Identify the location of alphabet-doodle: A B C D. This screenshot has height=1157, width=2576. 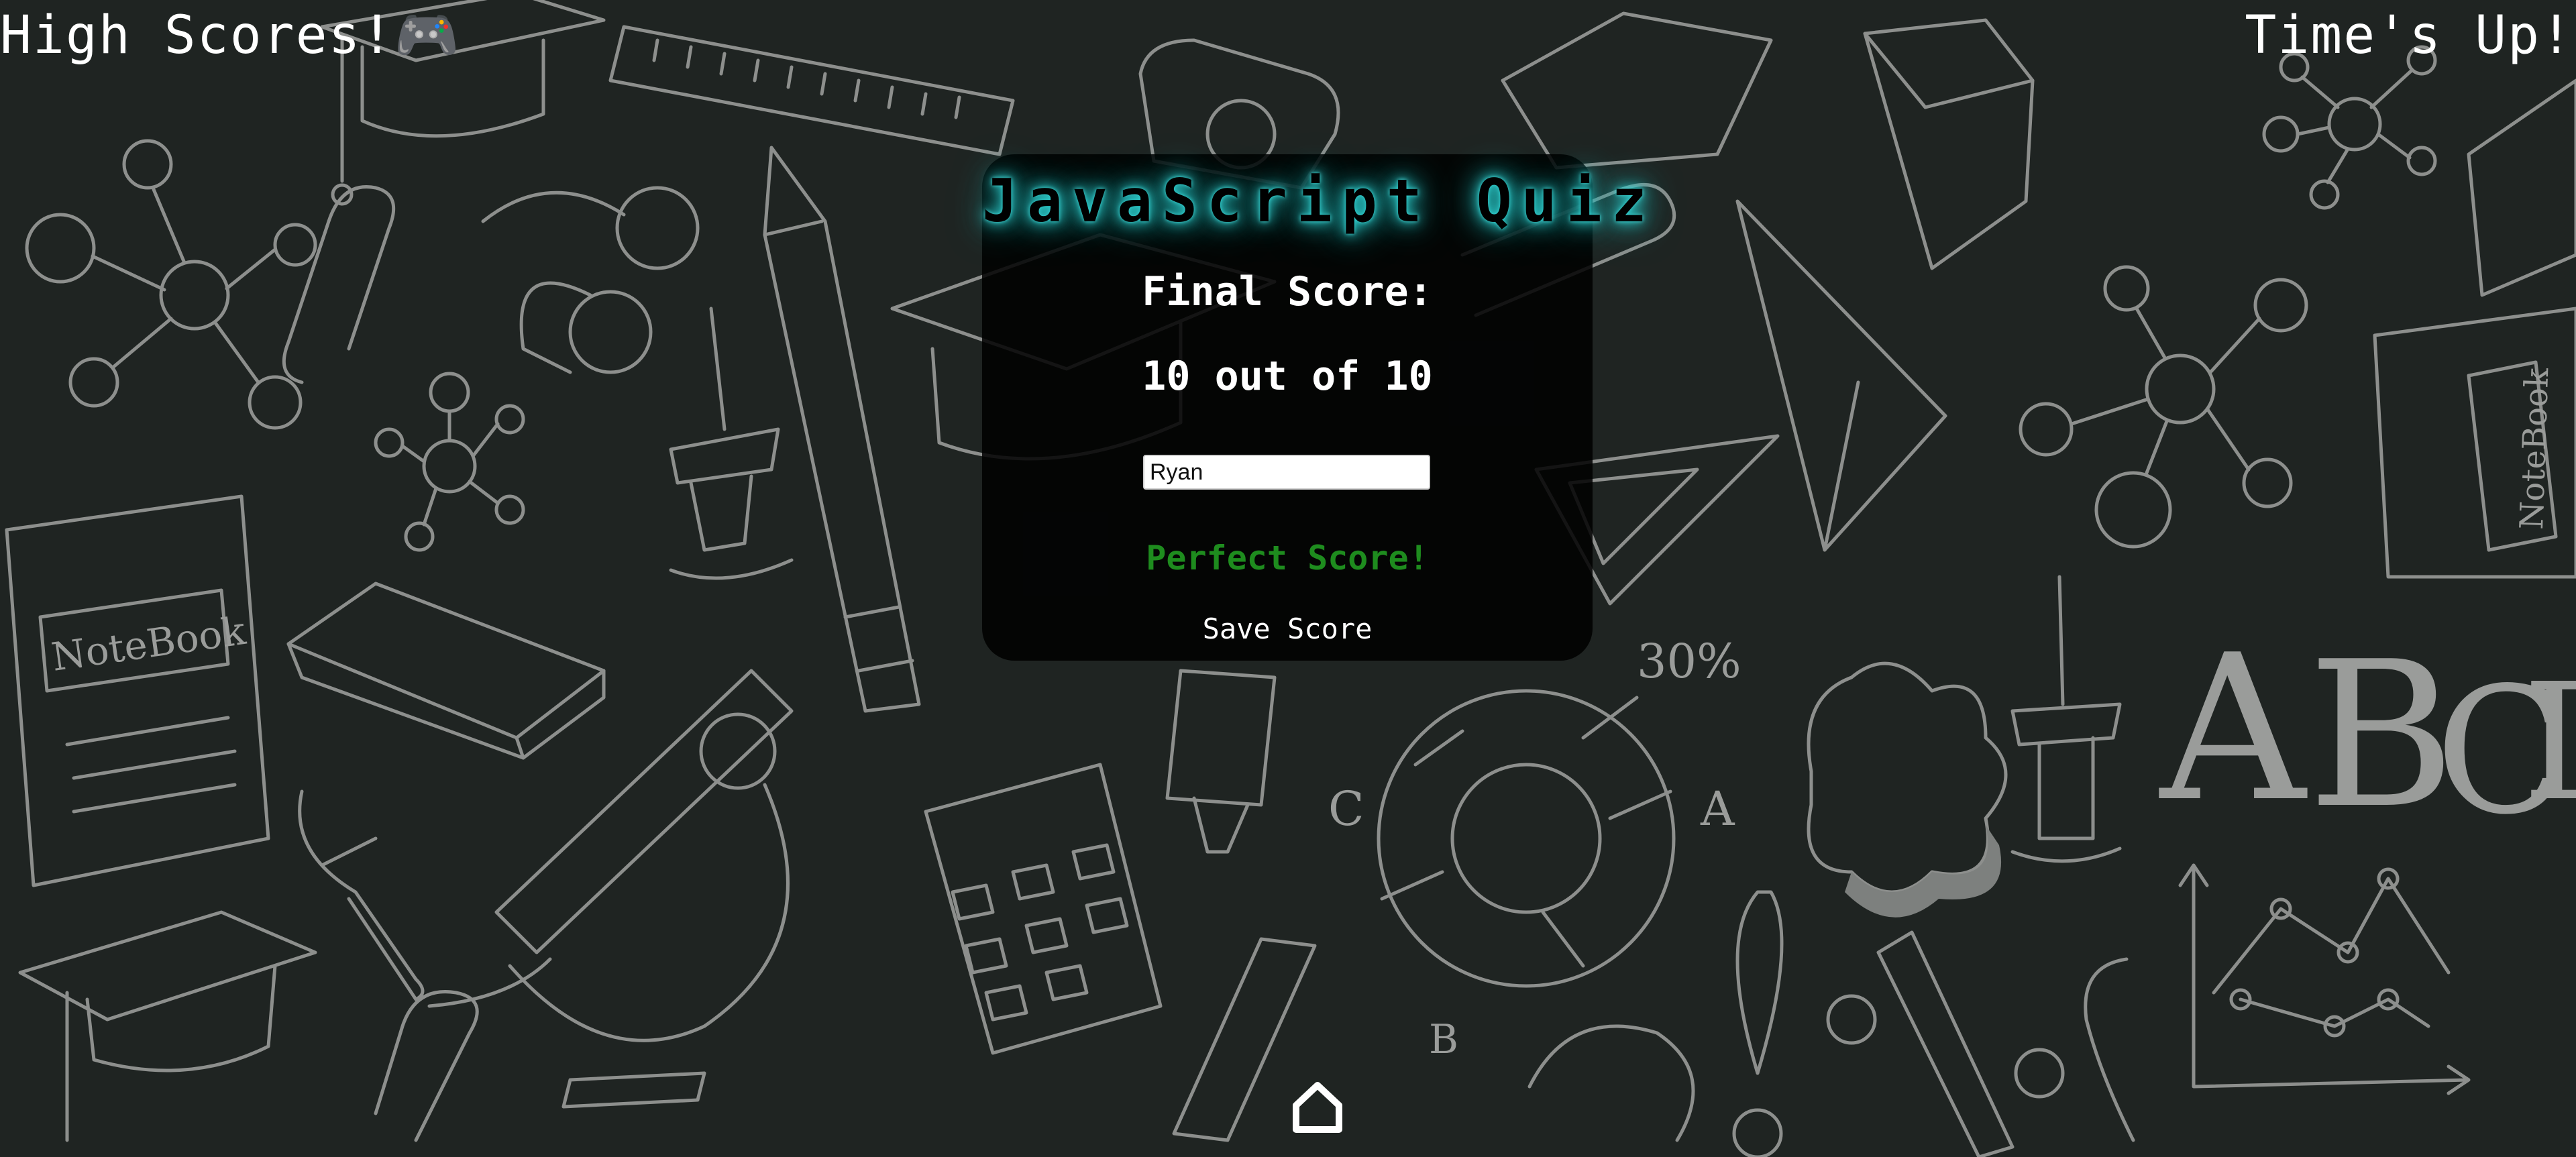
(2366, 732).